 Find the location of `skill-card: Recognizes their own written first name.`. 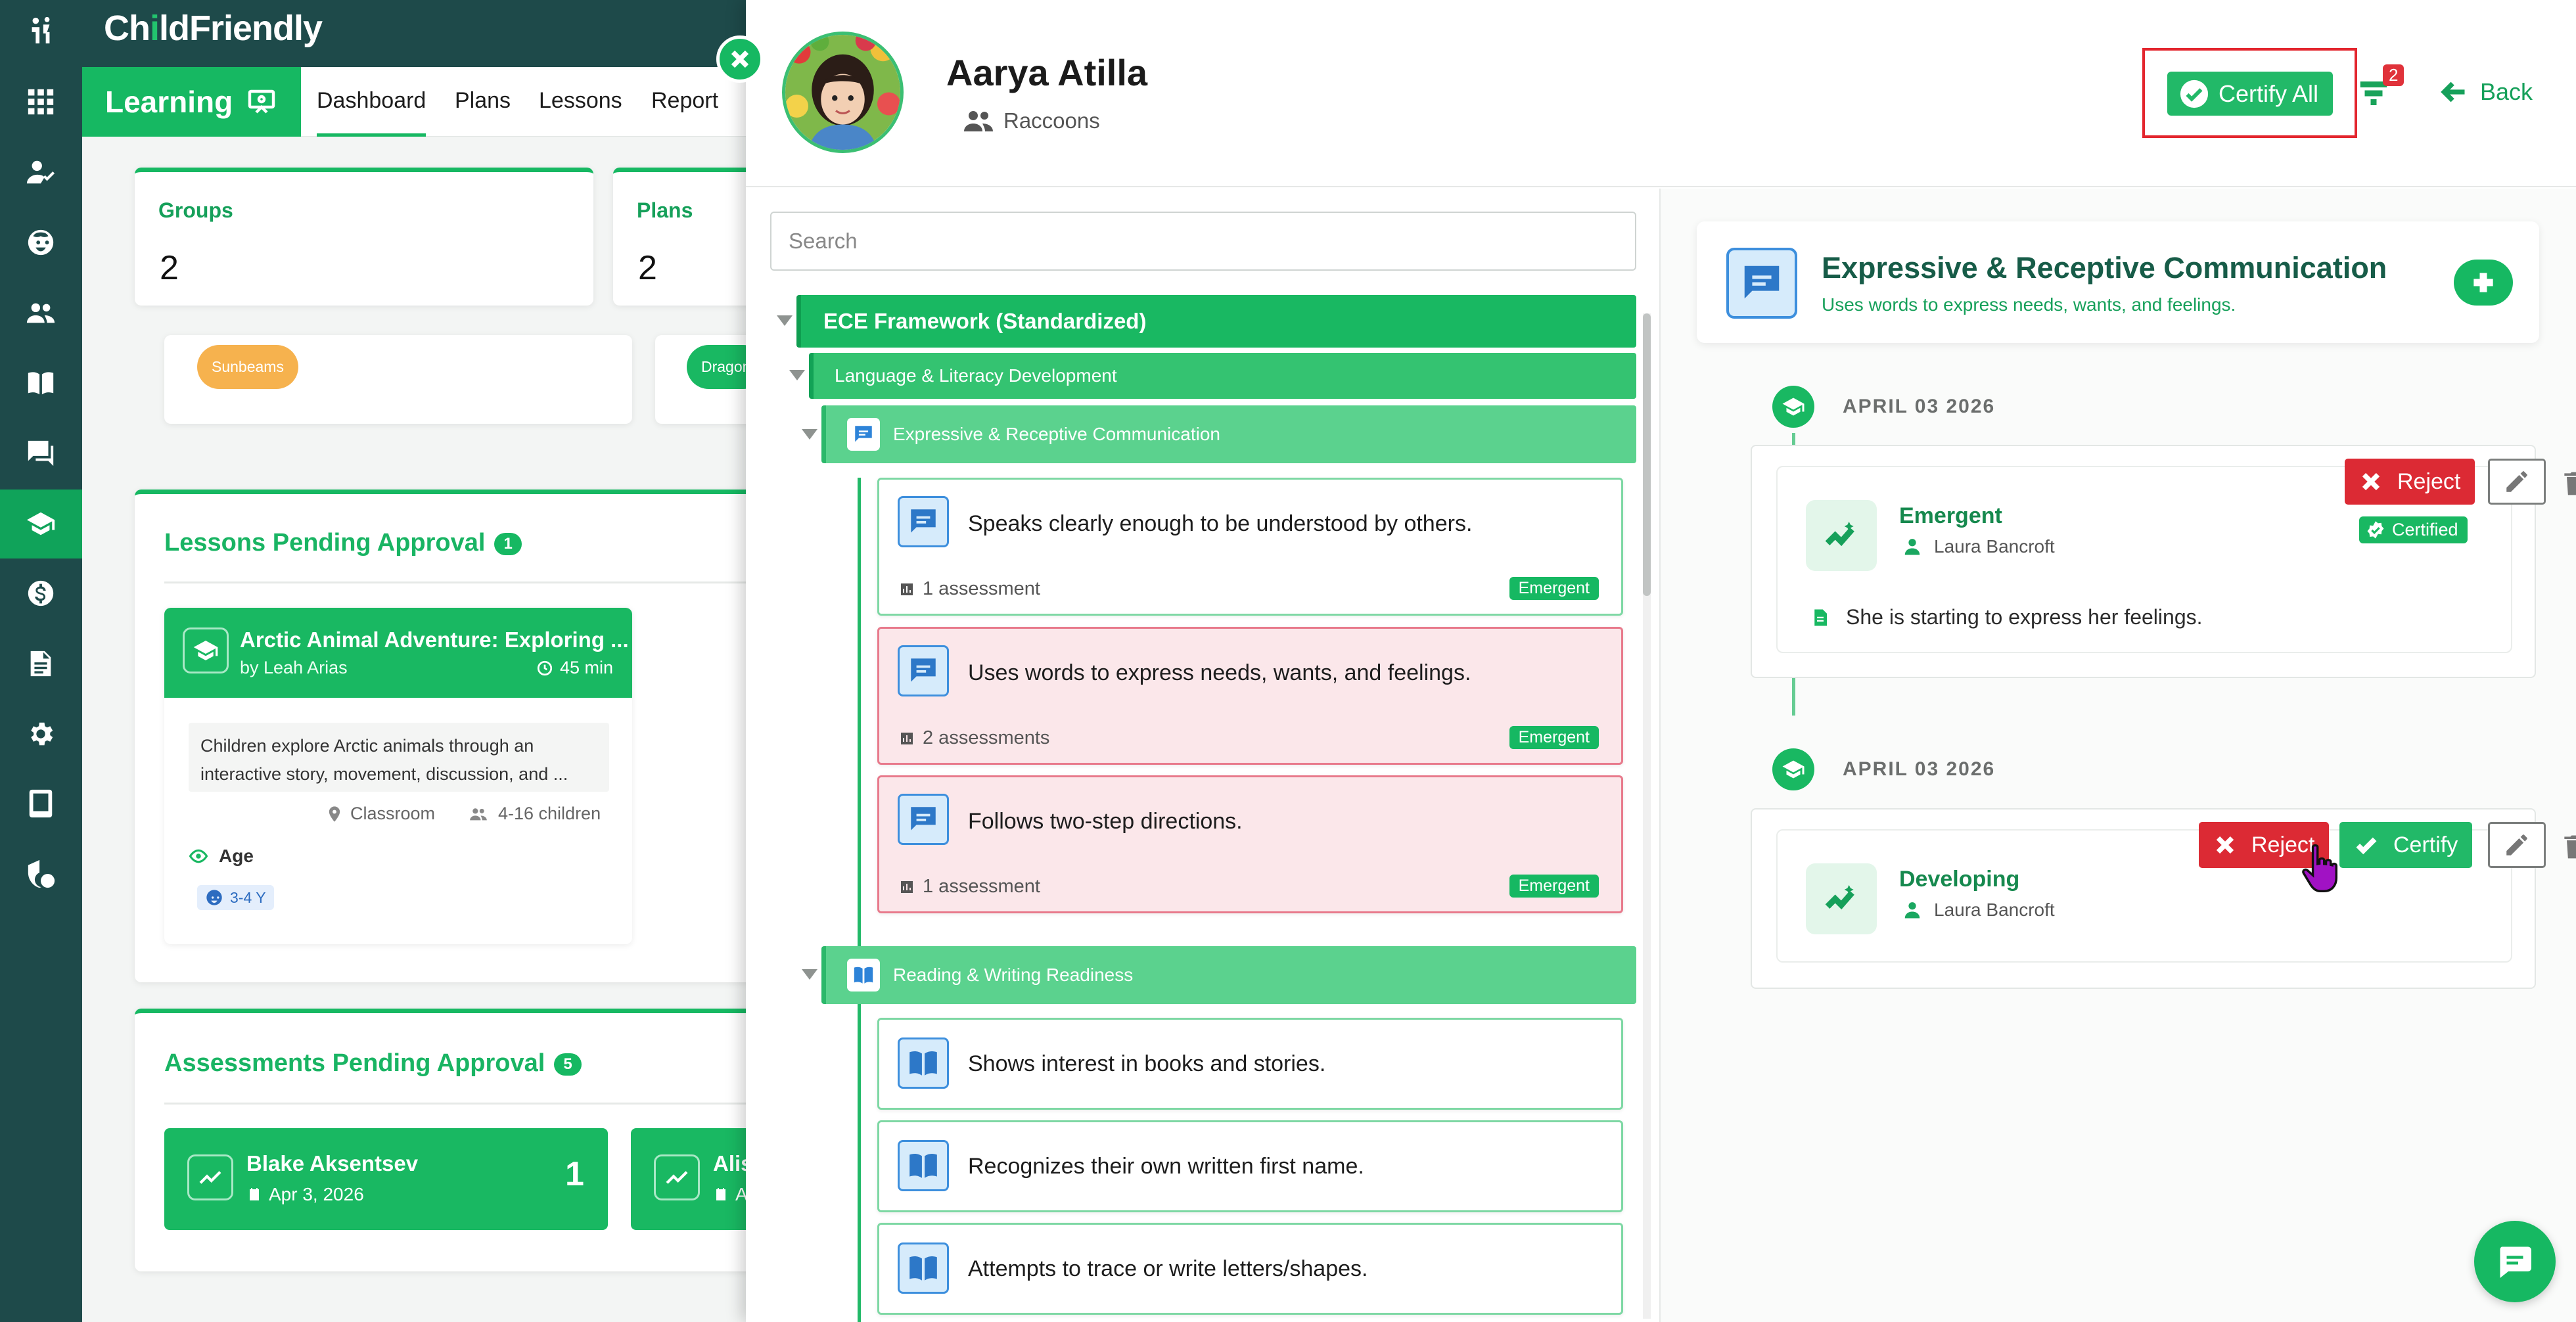

skill-card: Recognizes their own written first name. is located at coordinates (1250, 1166).